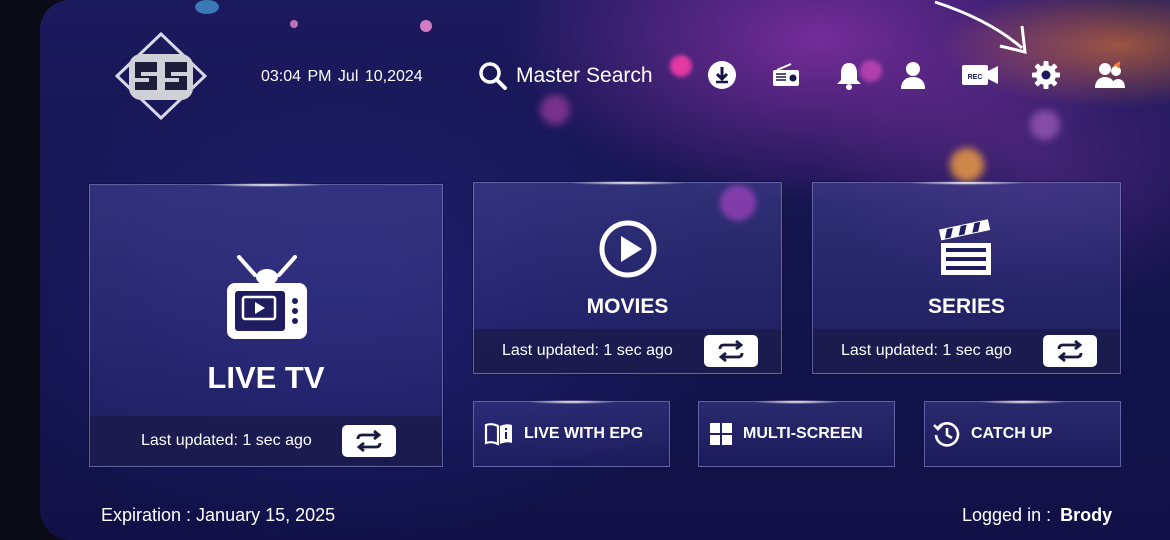  I want to click on live-tv-refresh-button, so click(369, 441).